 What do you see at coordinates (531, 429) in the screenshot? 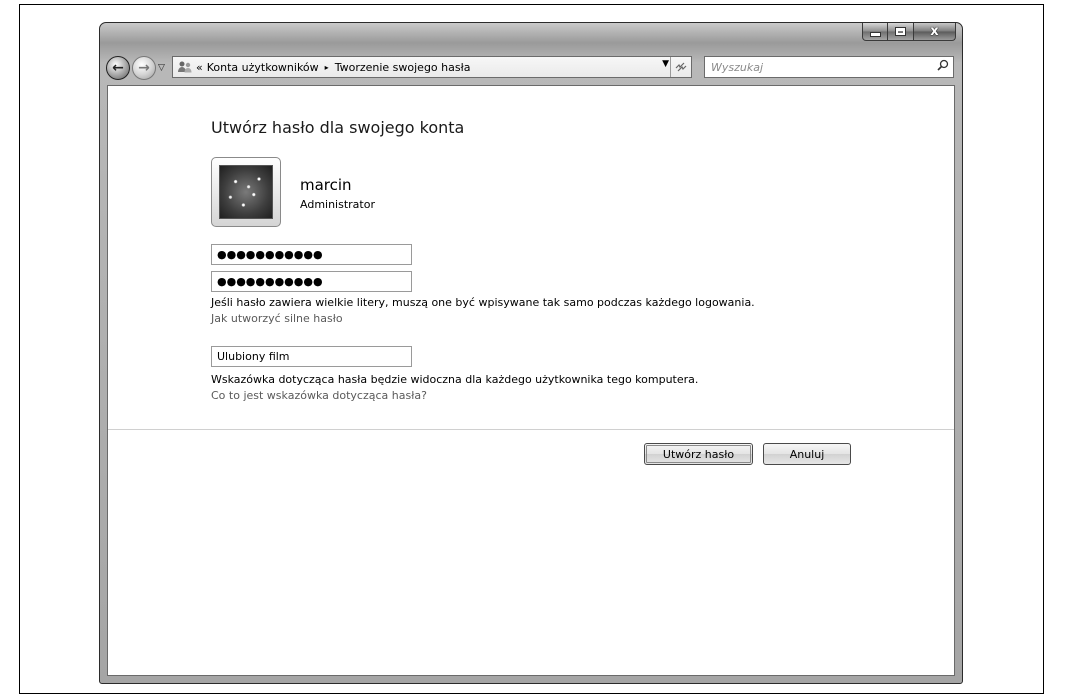
I see `divider` at bounding box center [531, 429].